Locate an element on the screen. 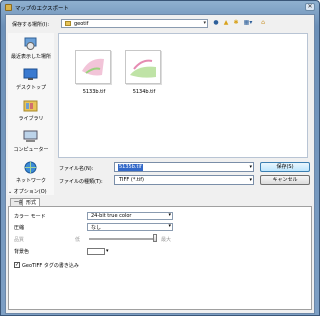 The image size is (320, 316). up-folder-icon: ▲ is located at coordinates (226, 22).